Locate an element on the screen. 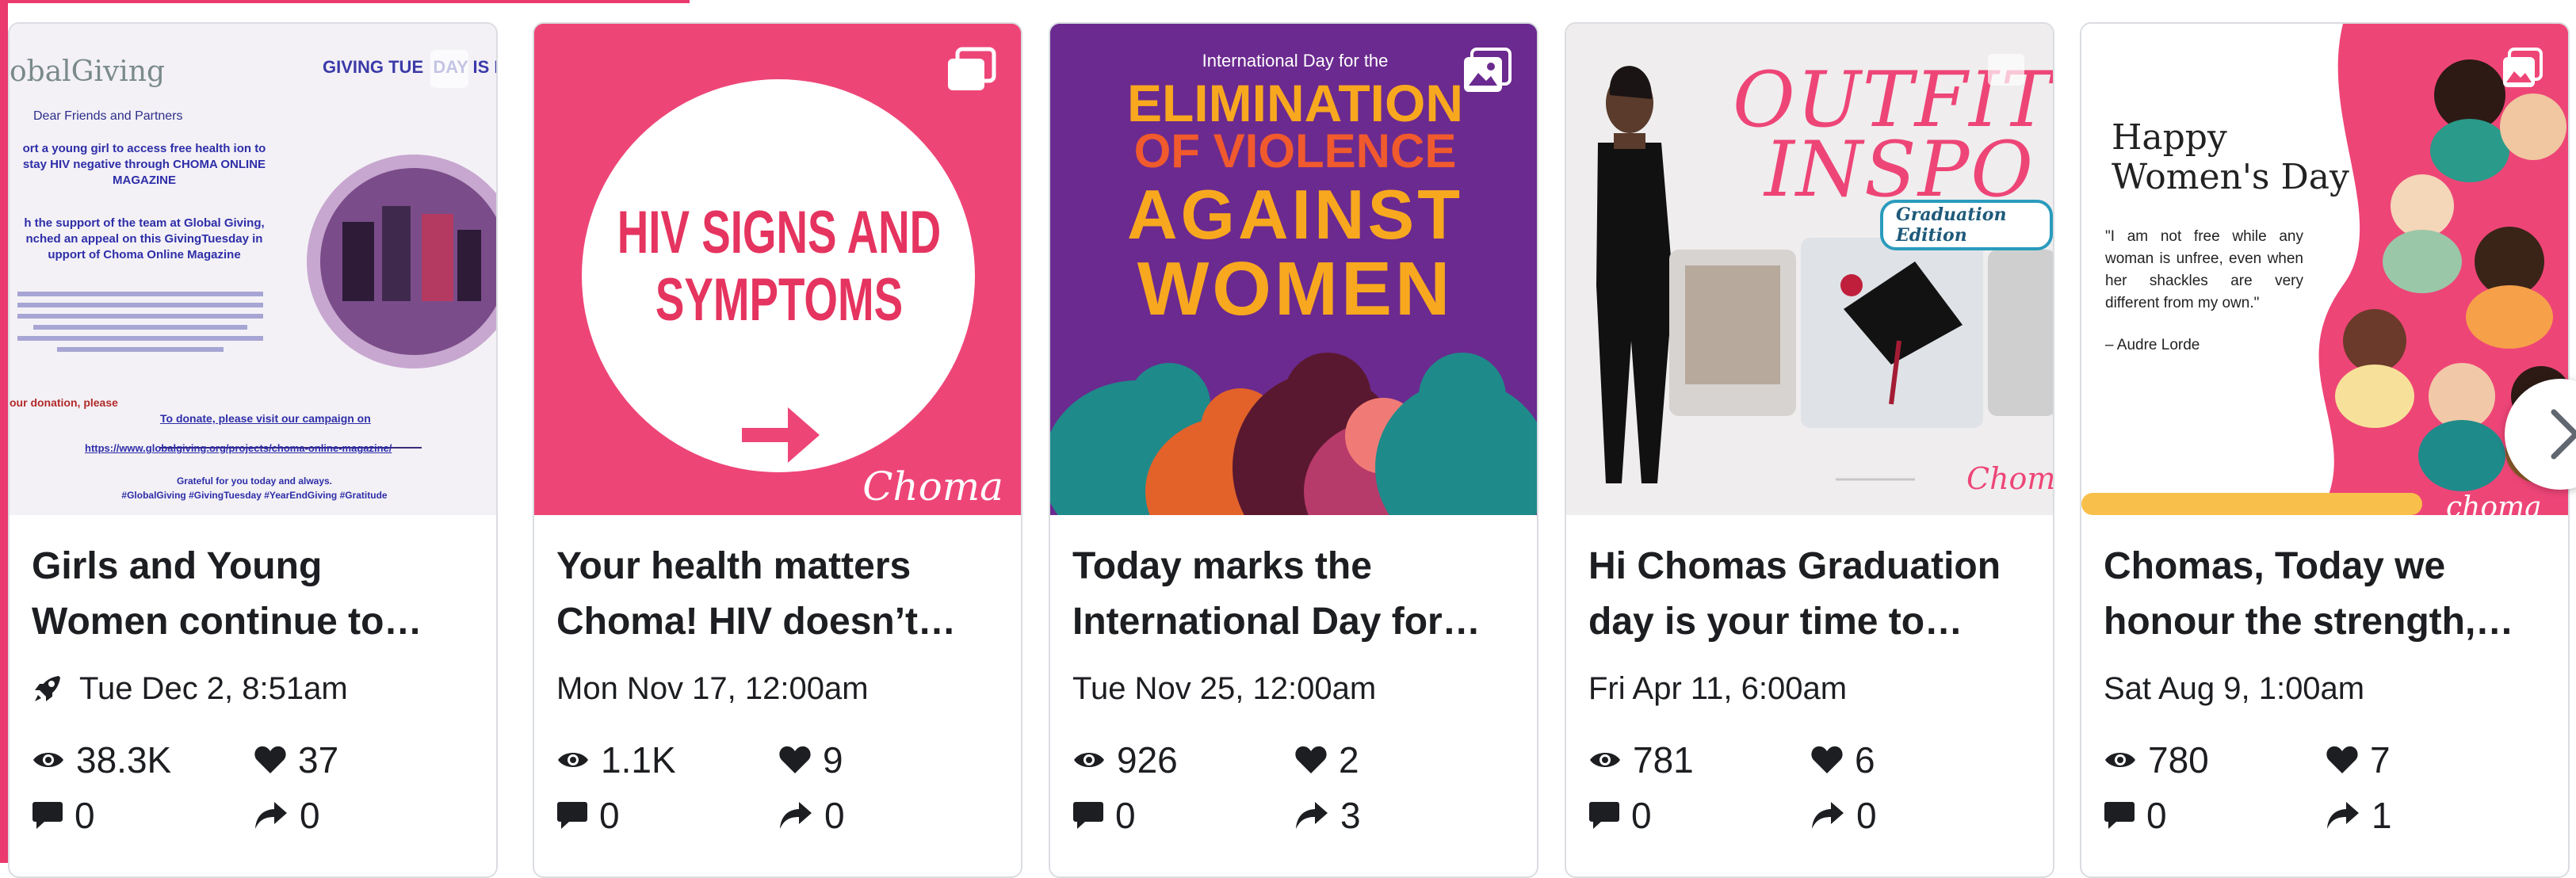  views-count: 38.3K is located at coordinates (124, 760).